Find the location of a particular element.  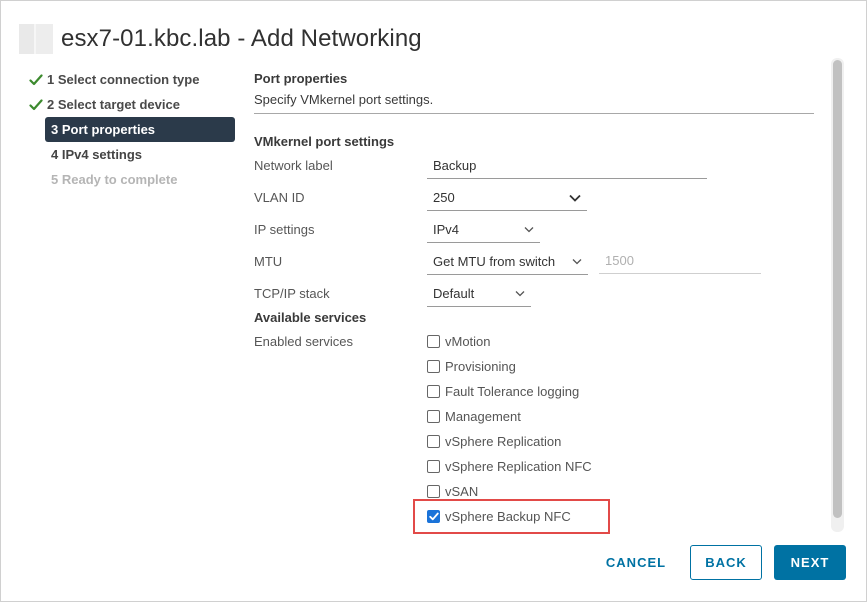

step-port-properties: 3 Port properties is located at coordinates (140, 129).